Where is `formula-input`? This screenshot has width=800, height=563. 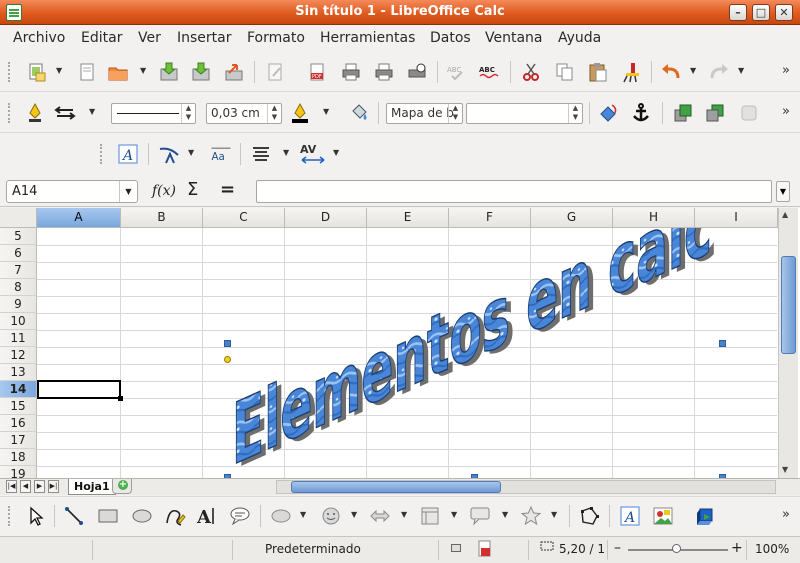
formula-input is located at coordinates (514, 191).